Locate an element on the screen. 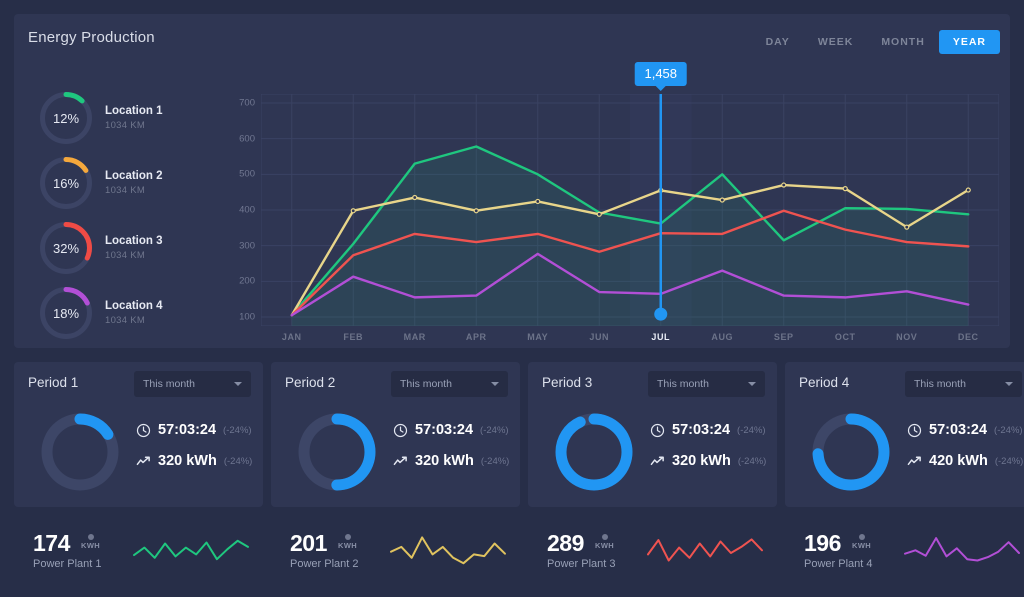 This screenshot has width=1024, height=597. location-row: 32% Location 3 1034 KM is located at coordinates (101, 248).